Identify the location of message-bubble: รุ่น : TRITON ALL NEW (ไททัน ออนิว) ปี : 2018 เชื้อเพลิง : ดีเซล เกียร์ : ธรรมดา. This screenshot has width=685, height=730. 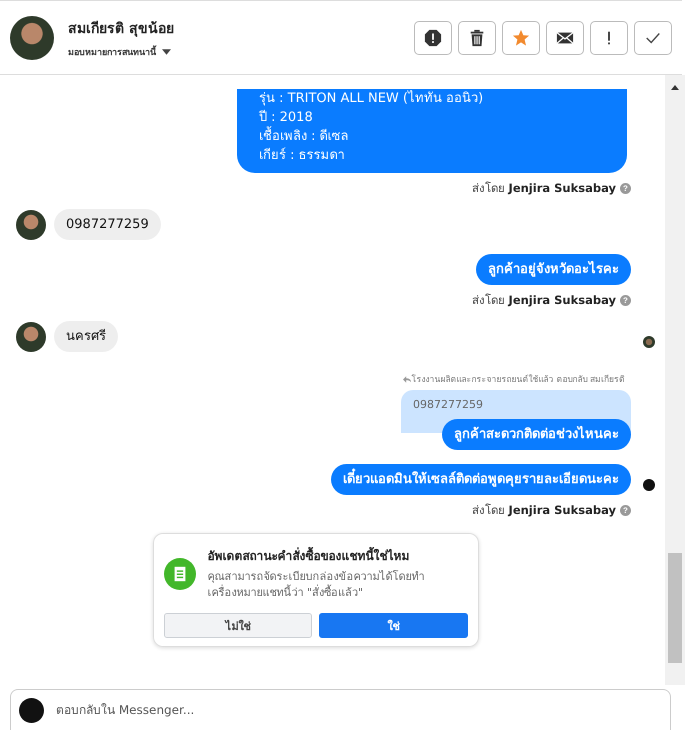
(432, 131).